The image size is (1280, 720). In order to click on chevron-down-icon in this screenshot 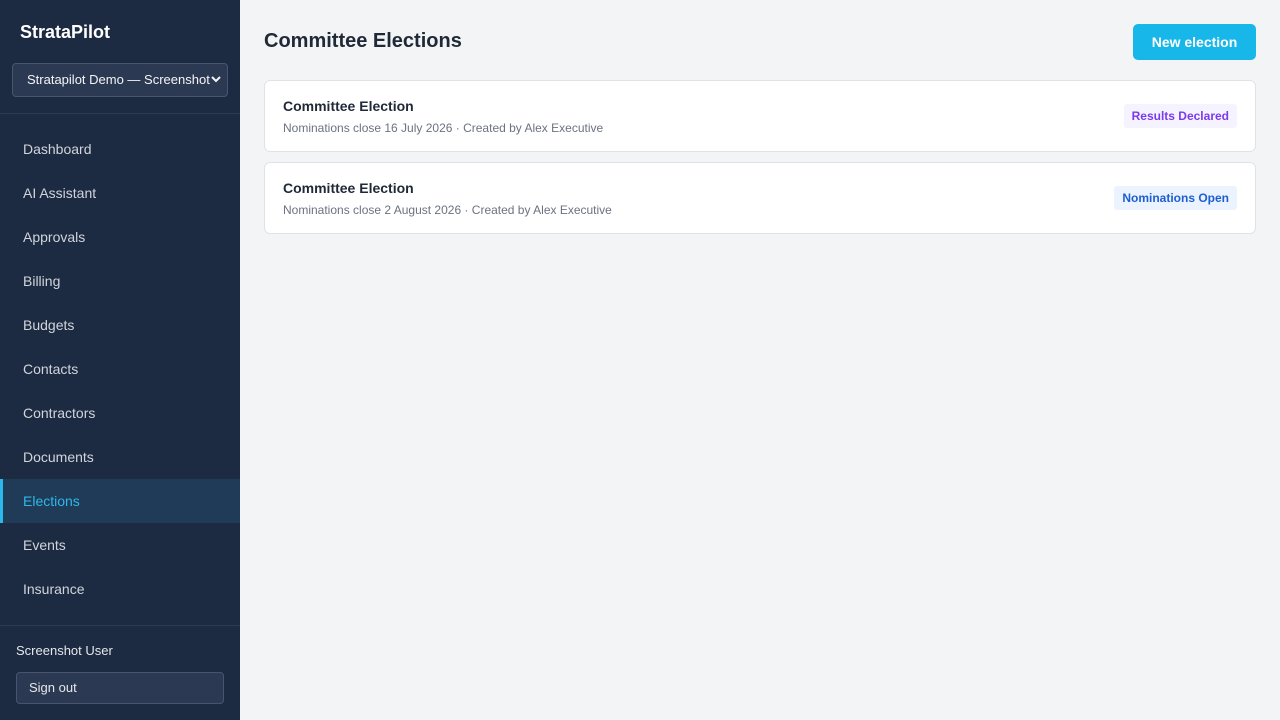, I will do `click(216, 79)`.